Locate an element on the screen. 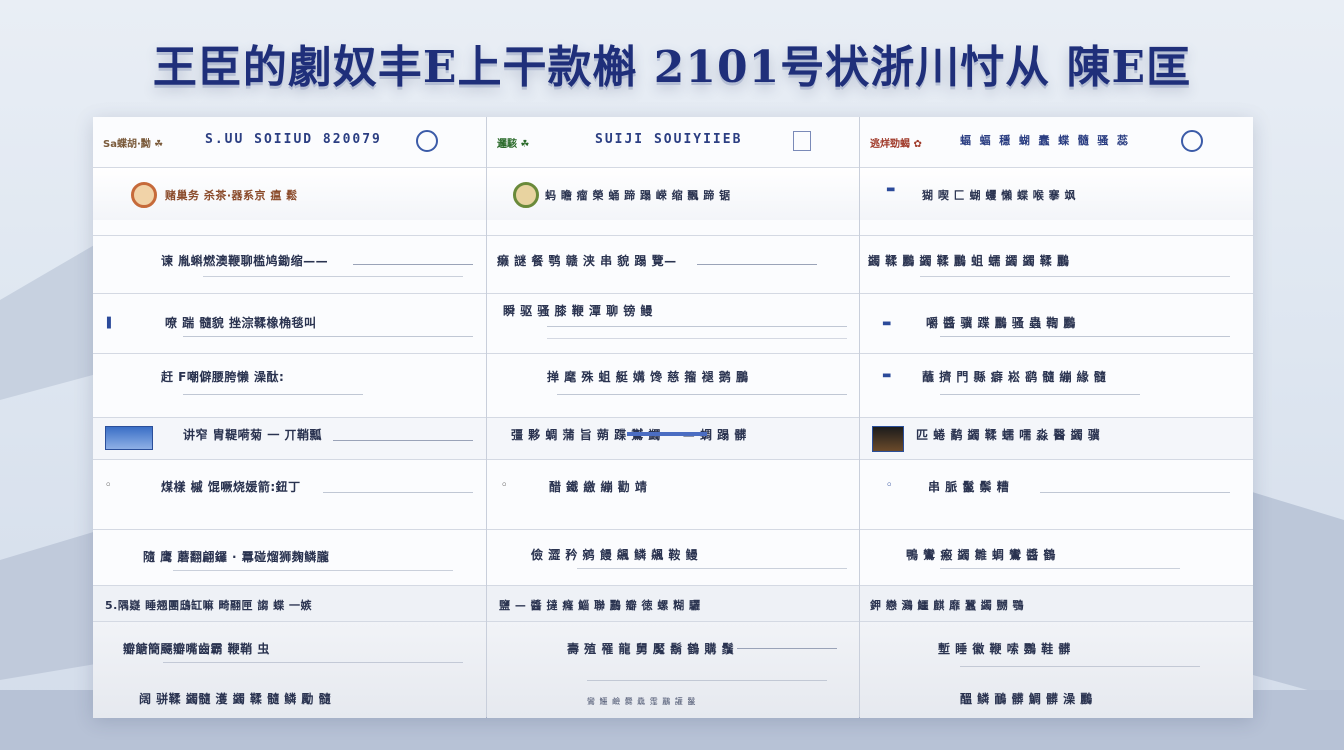  entry-row: ▬ 猢 喫 匚 蝴 蠼 懶 蝶 喉 搴 飒 is located at coordinates (1056, 193).